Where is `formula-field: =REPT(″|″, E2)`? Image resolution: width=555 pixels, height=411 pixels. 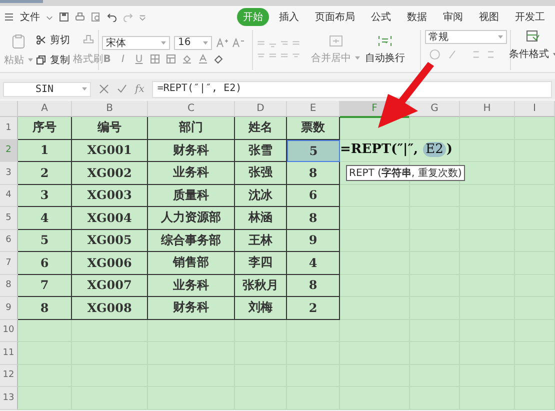
formula-field: =REPT(″|″, E2) is located at coordinates (352, 89).